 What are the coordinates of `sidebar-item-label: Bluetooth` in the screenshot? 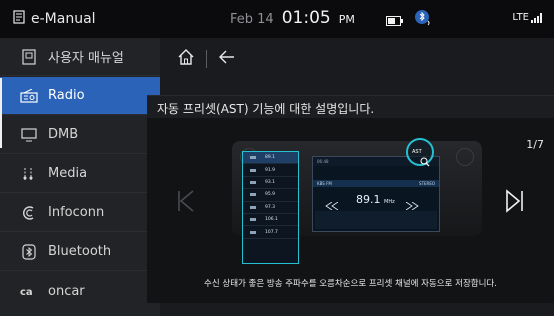 It's located at (80, 251).